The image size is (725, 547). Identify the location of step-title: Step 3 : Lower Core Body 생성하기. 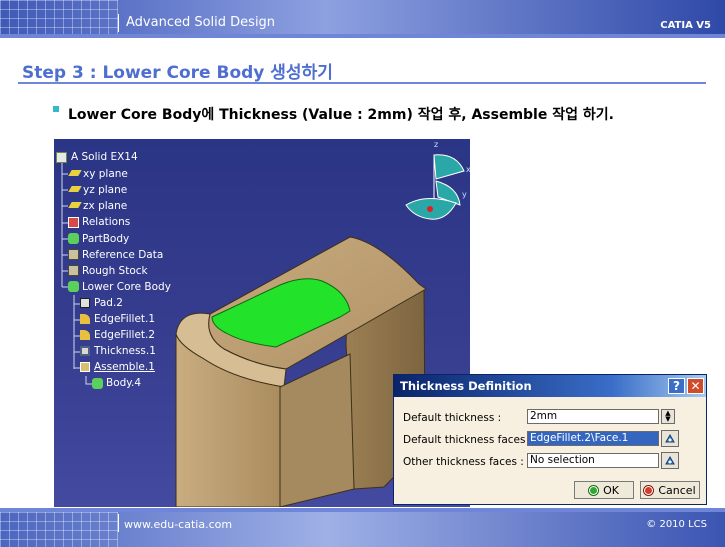
(177, 73).